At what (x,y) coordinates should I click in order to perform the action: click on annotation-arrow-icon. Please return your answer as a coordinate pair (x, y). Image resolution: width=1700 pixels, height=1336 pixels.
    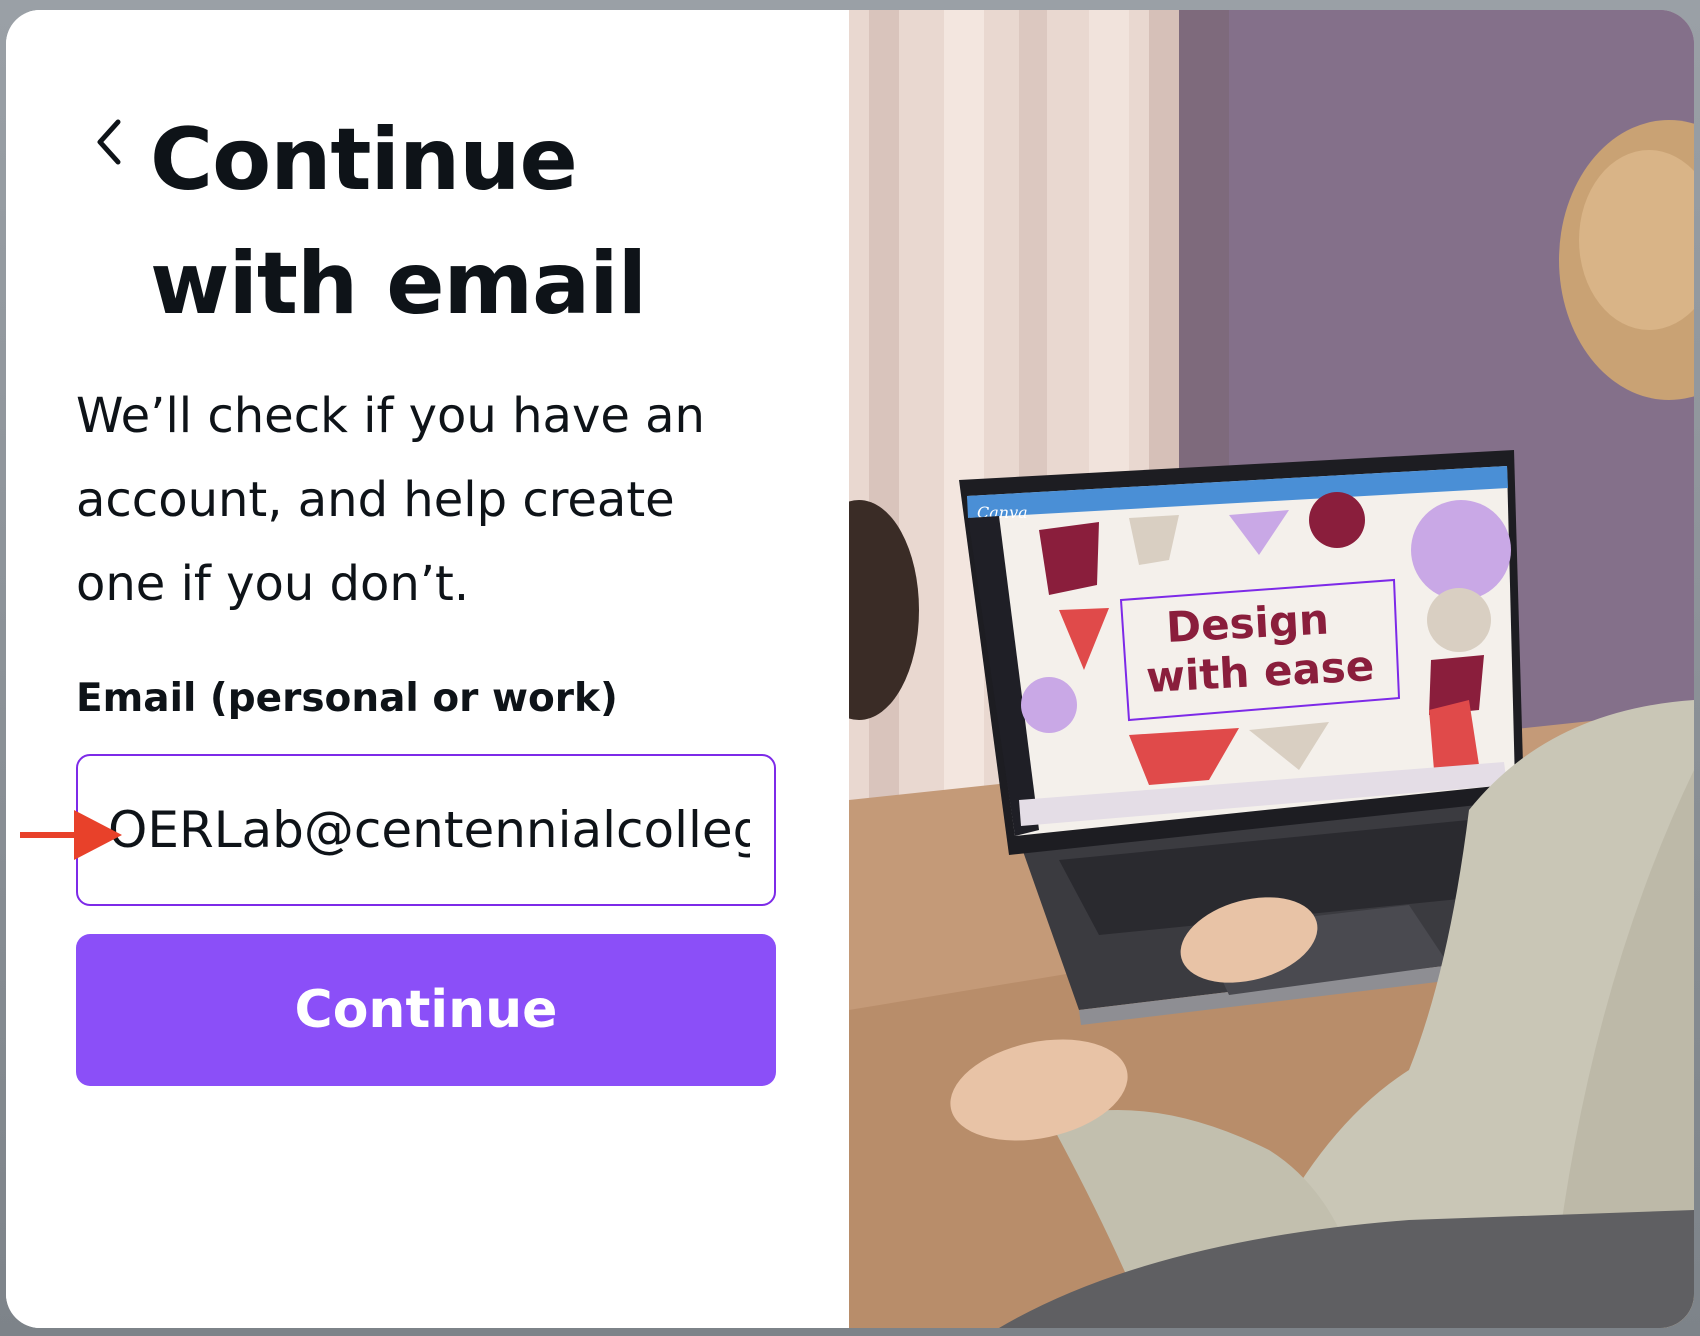
    Looking at the image, I should click on (71, 835).